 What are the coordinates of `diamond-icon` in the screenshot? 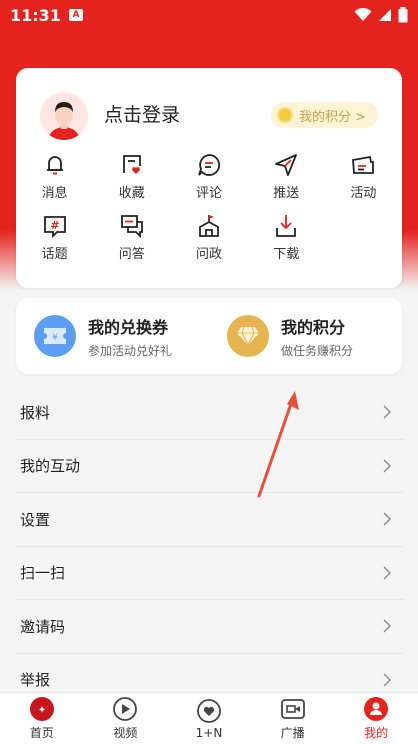 It's located at (248, 336).